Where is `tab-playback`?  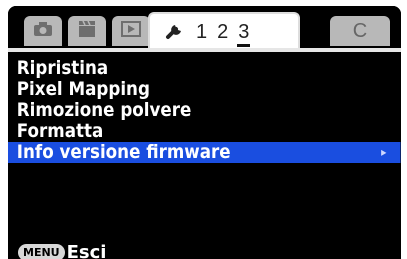 tab-playback is located at coordinates (131, 31).